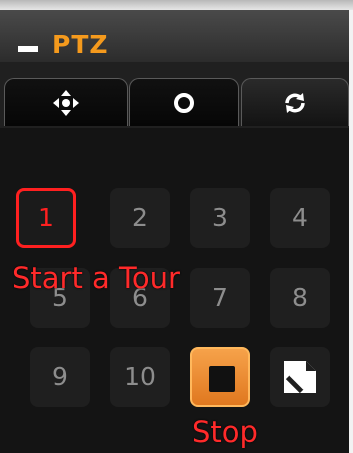 Image resolution: width=353 pixels, height=453 pixels. What do you see at coordinates (300, 218) in the screenshot?
I see `tour-button-4: 4` at bounding box center [300, 218].